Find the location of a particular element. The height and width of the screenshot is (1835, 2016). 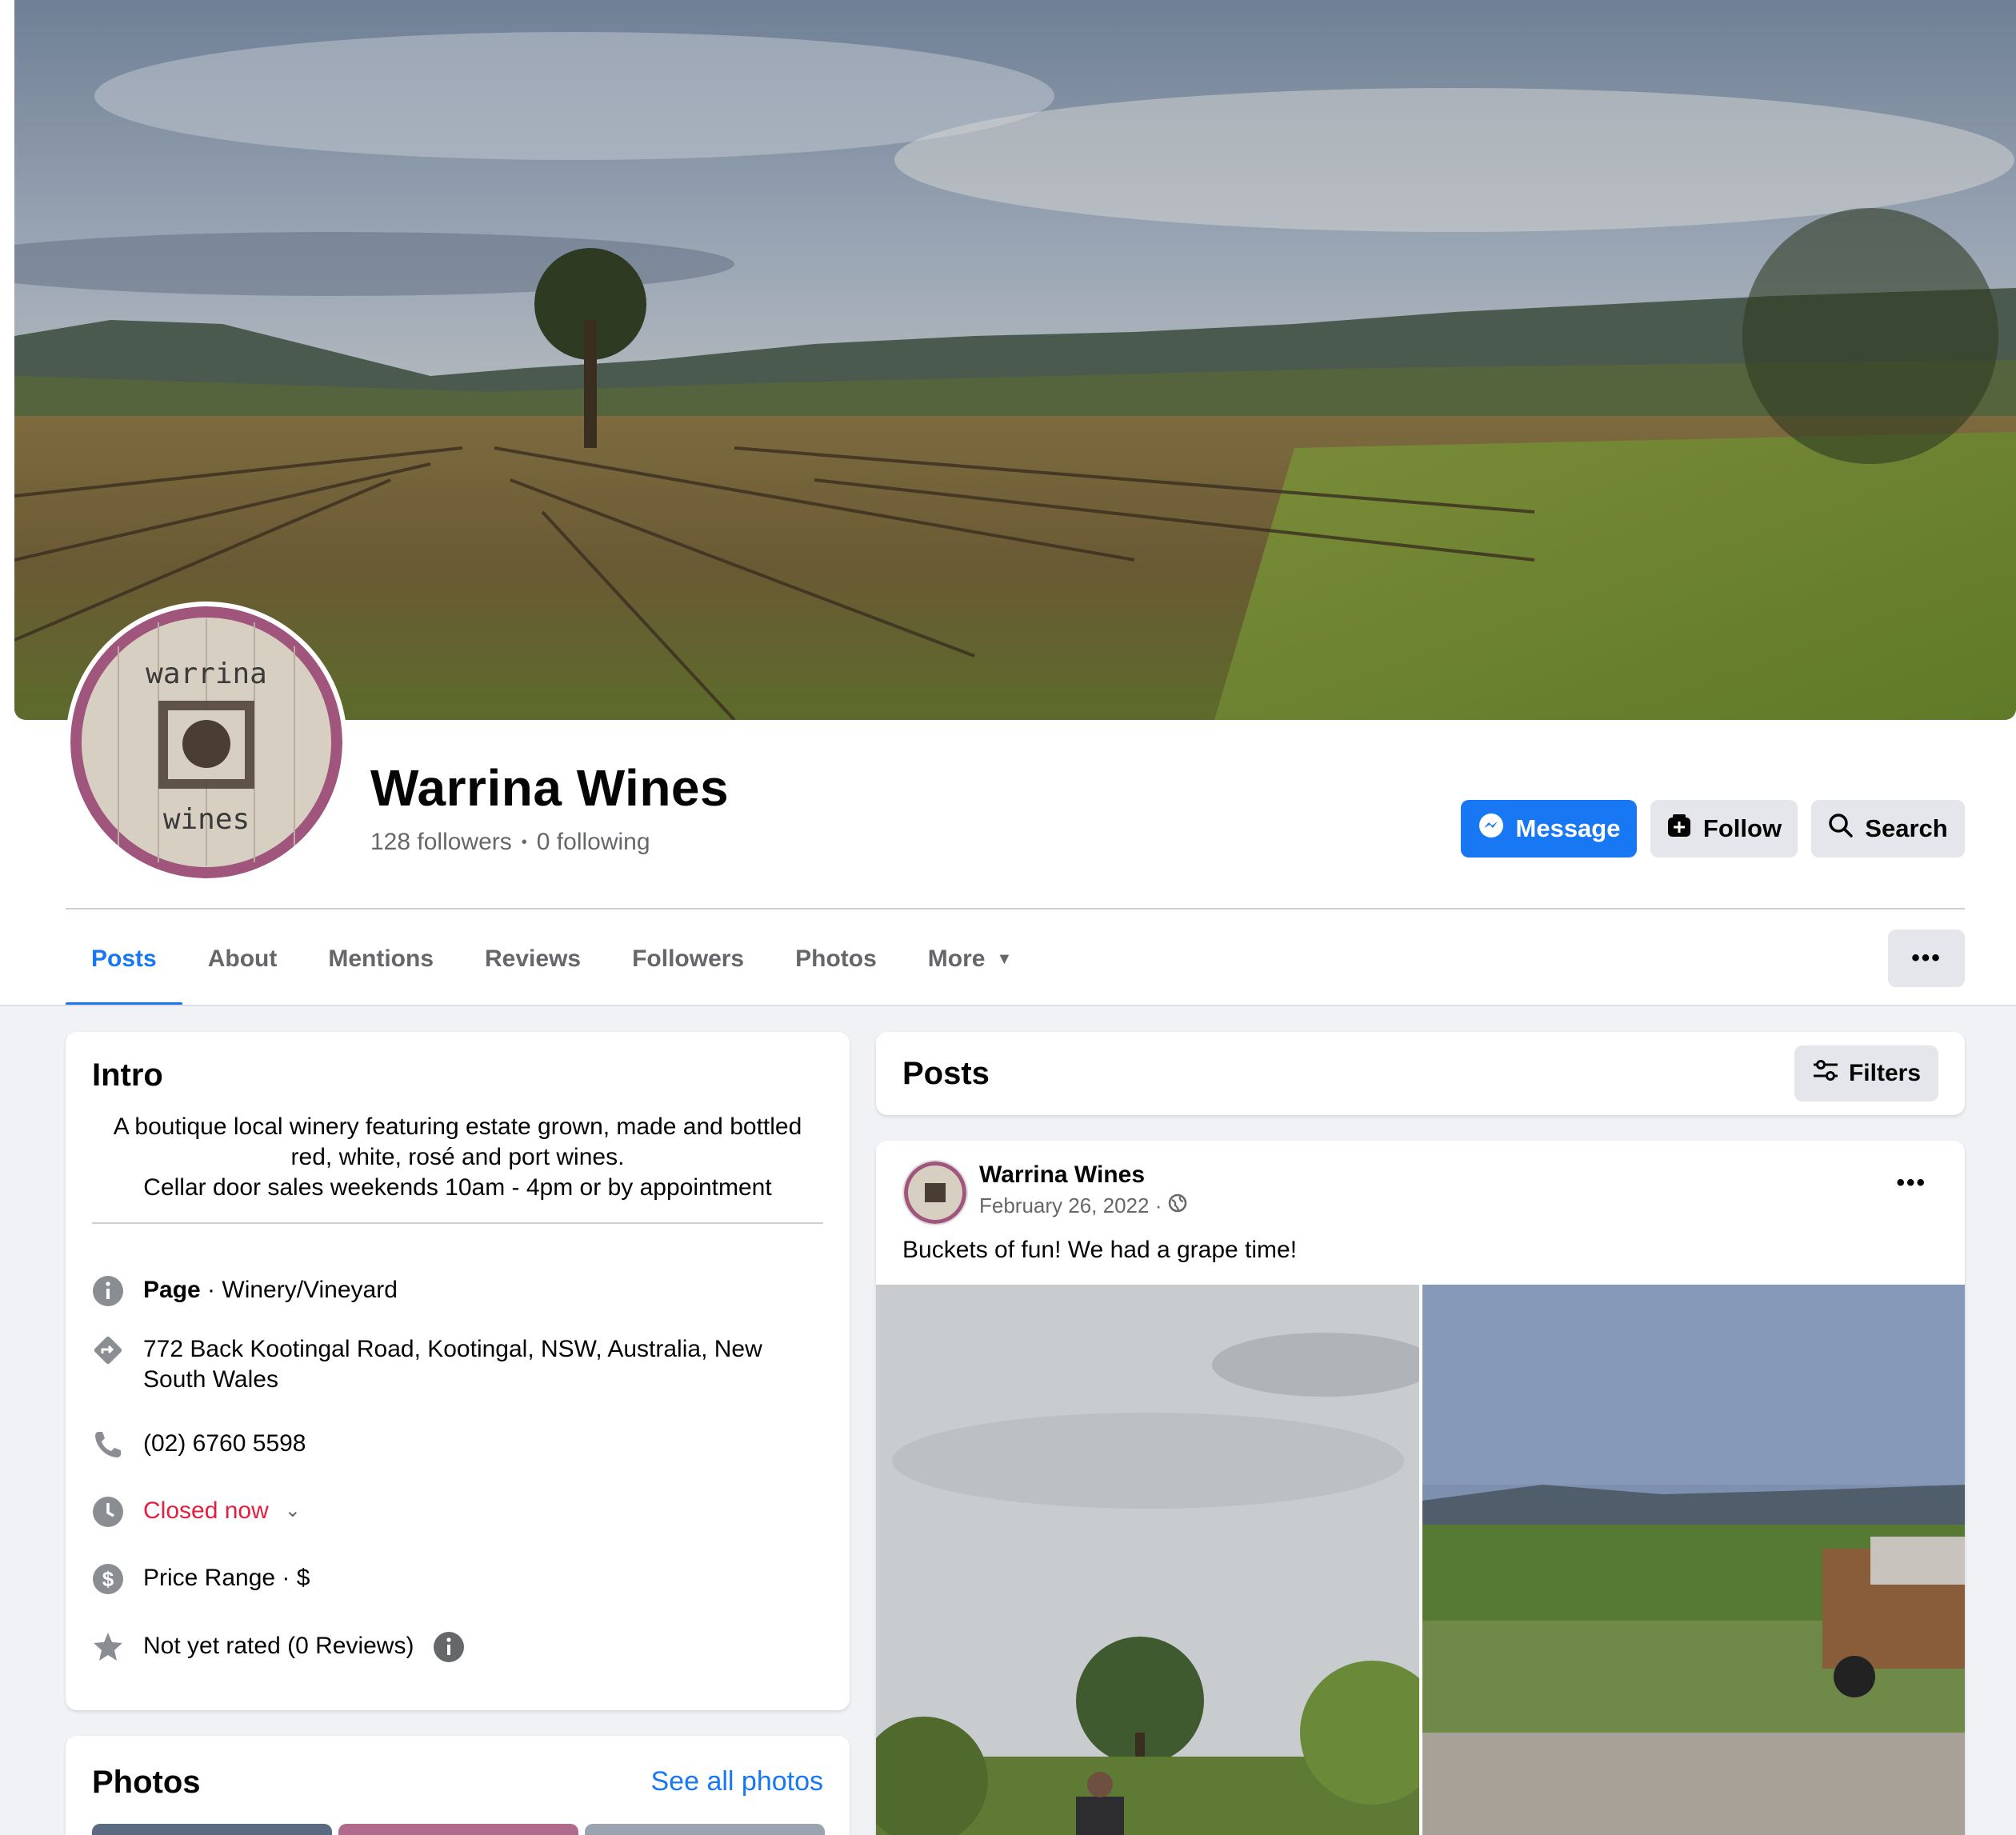

post-author-avatar is located at coordinates (935, 1192).